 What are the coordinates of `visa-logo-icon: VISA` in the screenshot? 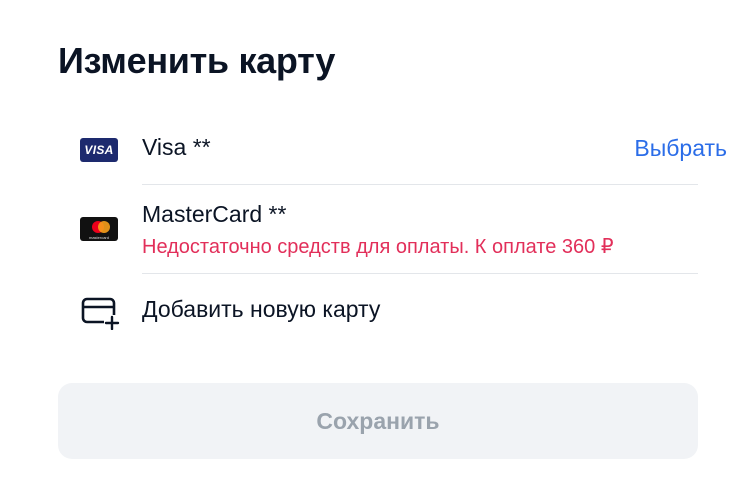 It's located at (99, 150).